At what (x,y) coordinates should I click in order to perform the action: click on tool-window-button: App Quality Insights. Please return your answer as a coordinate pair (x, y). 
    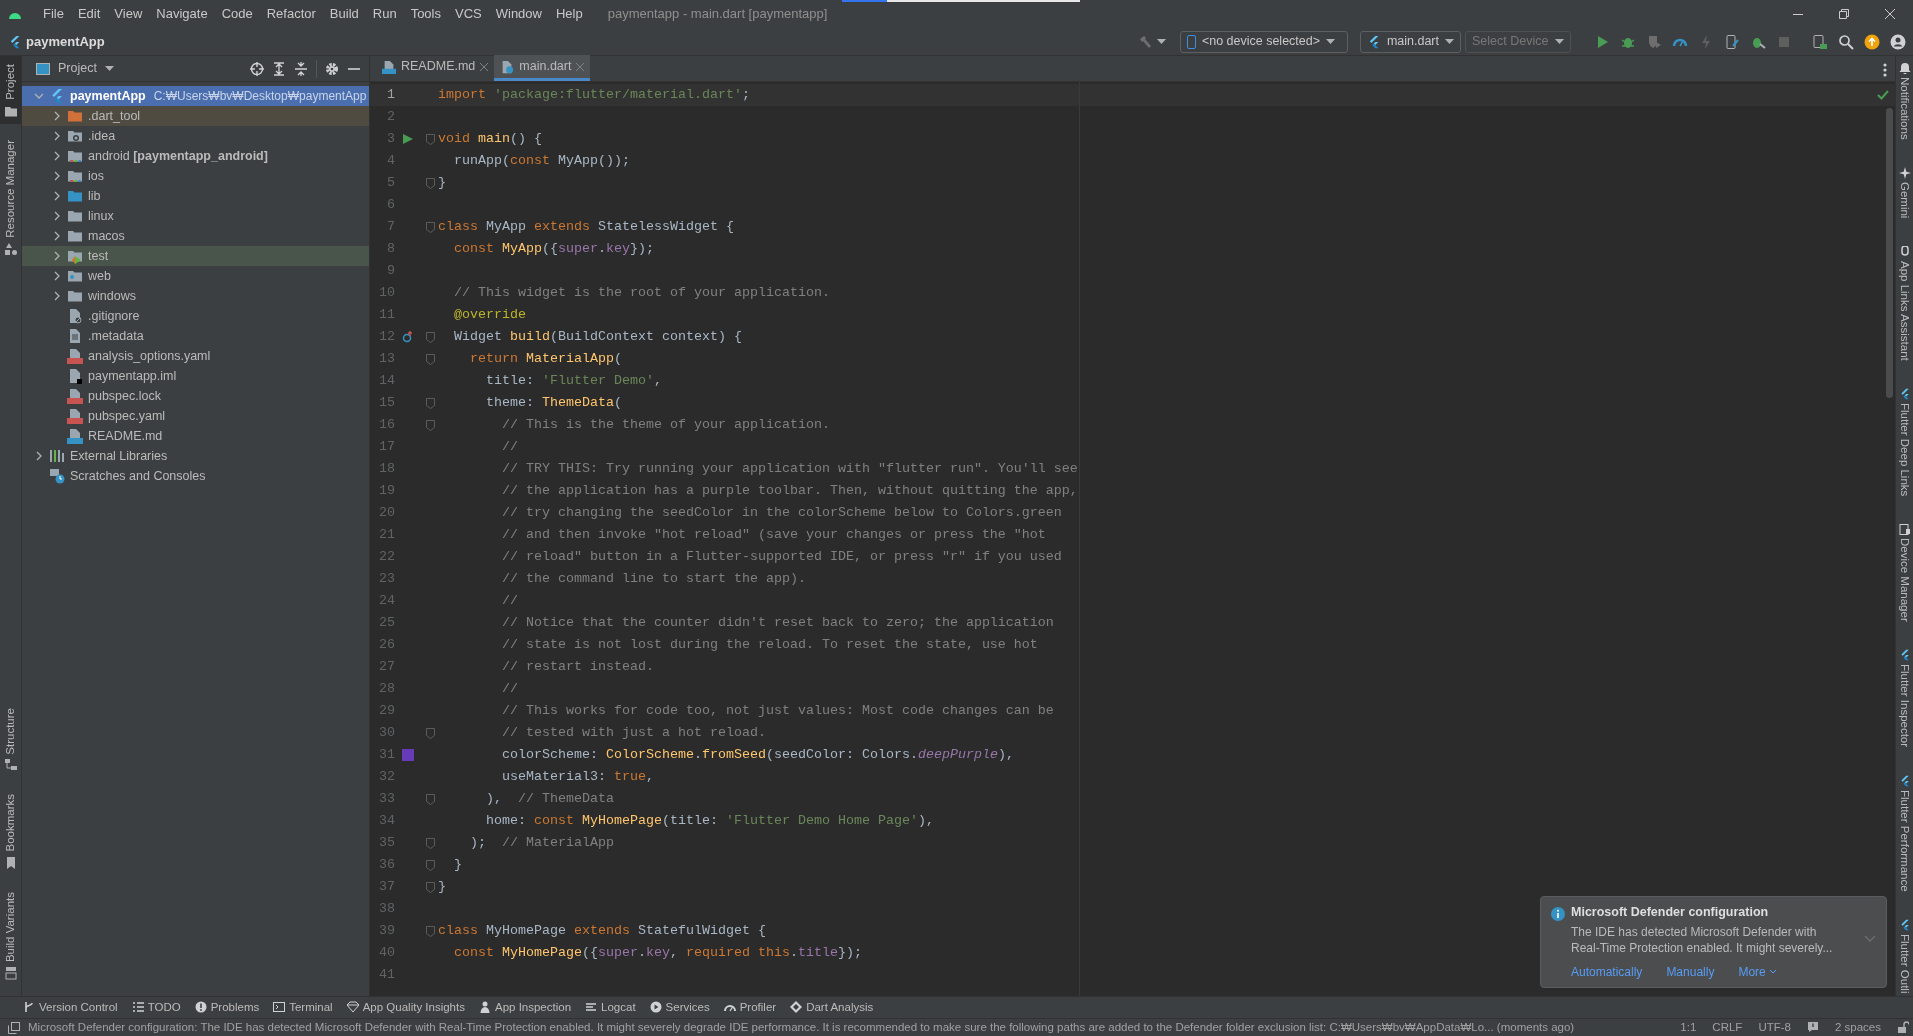
    Looking at the image, I should click on (405, 1007).